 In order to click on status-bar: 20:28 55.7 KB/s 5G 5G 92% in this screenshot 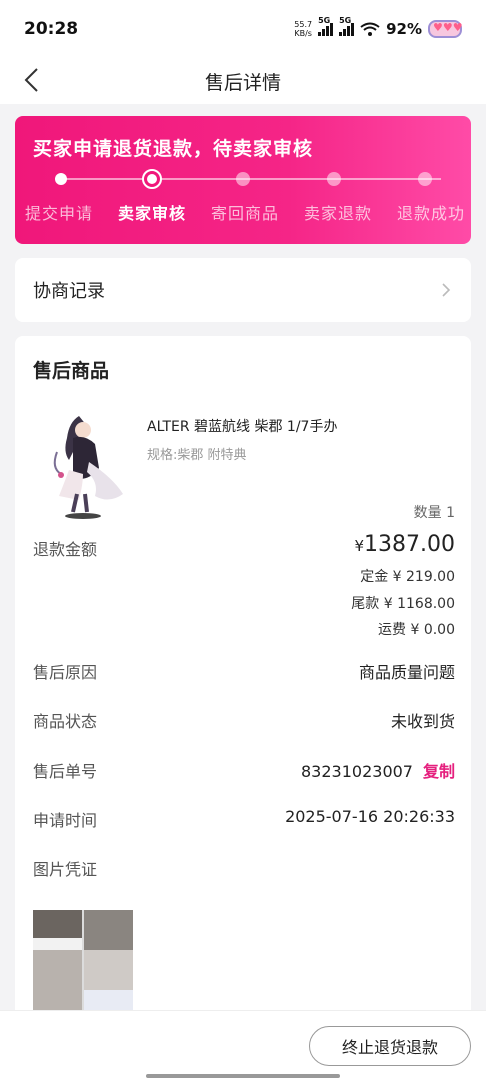, I will do `click(243, 29)`.